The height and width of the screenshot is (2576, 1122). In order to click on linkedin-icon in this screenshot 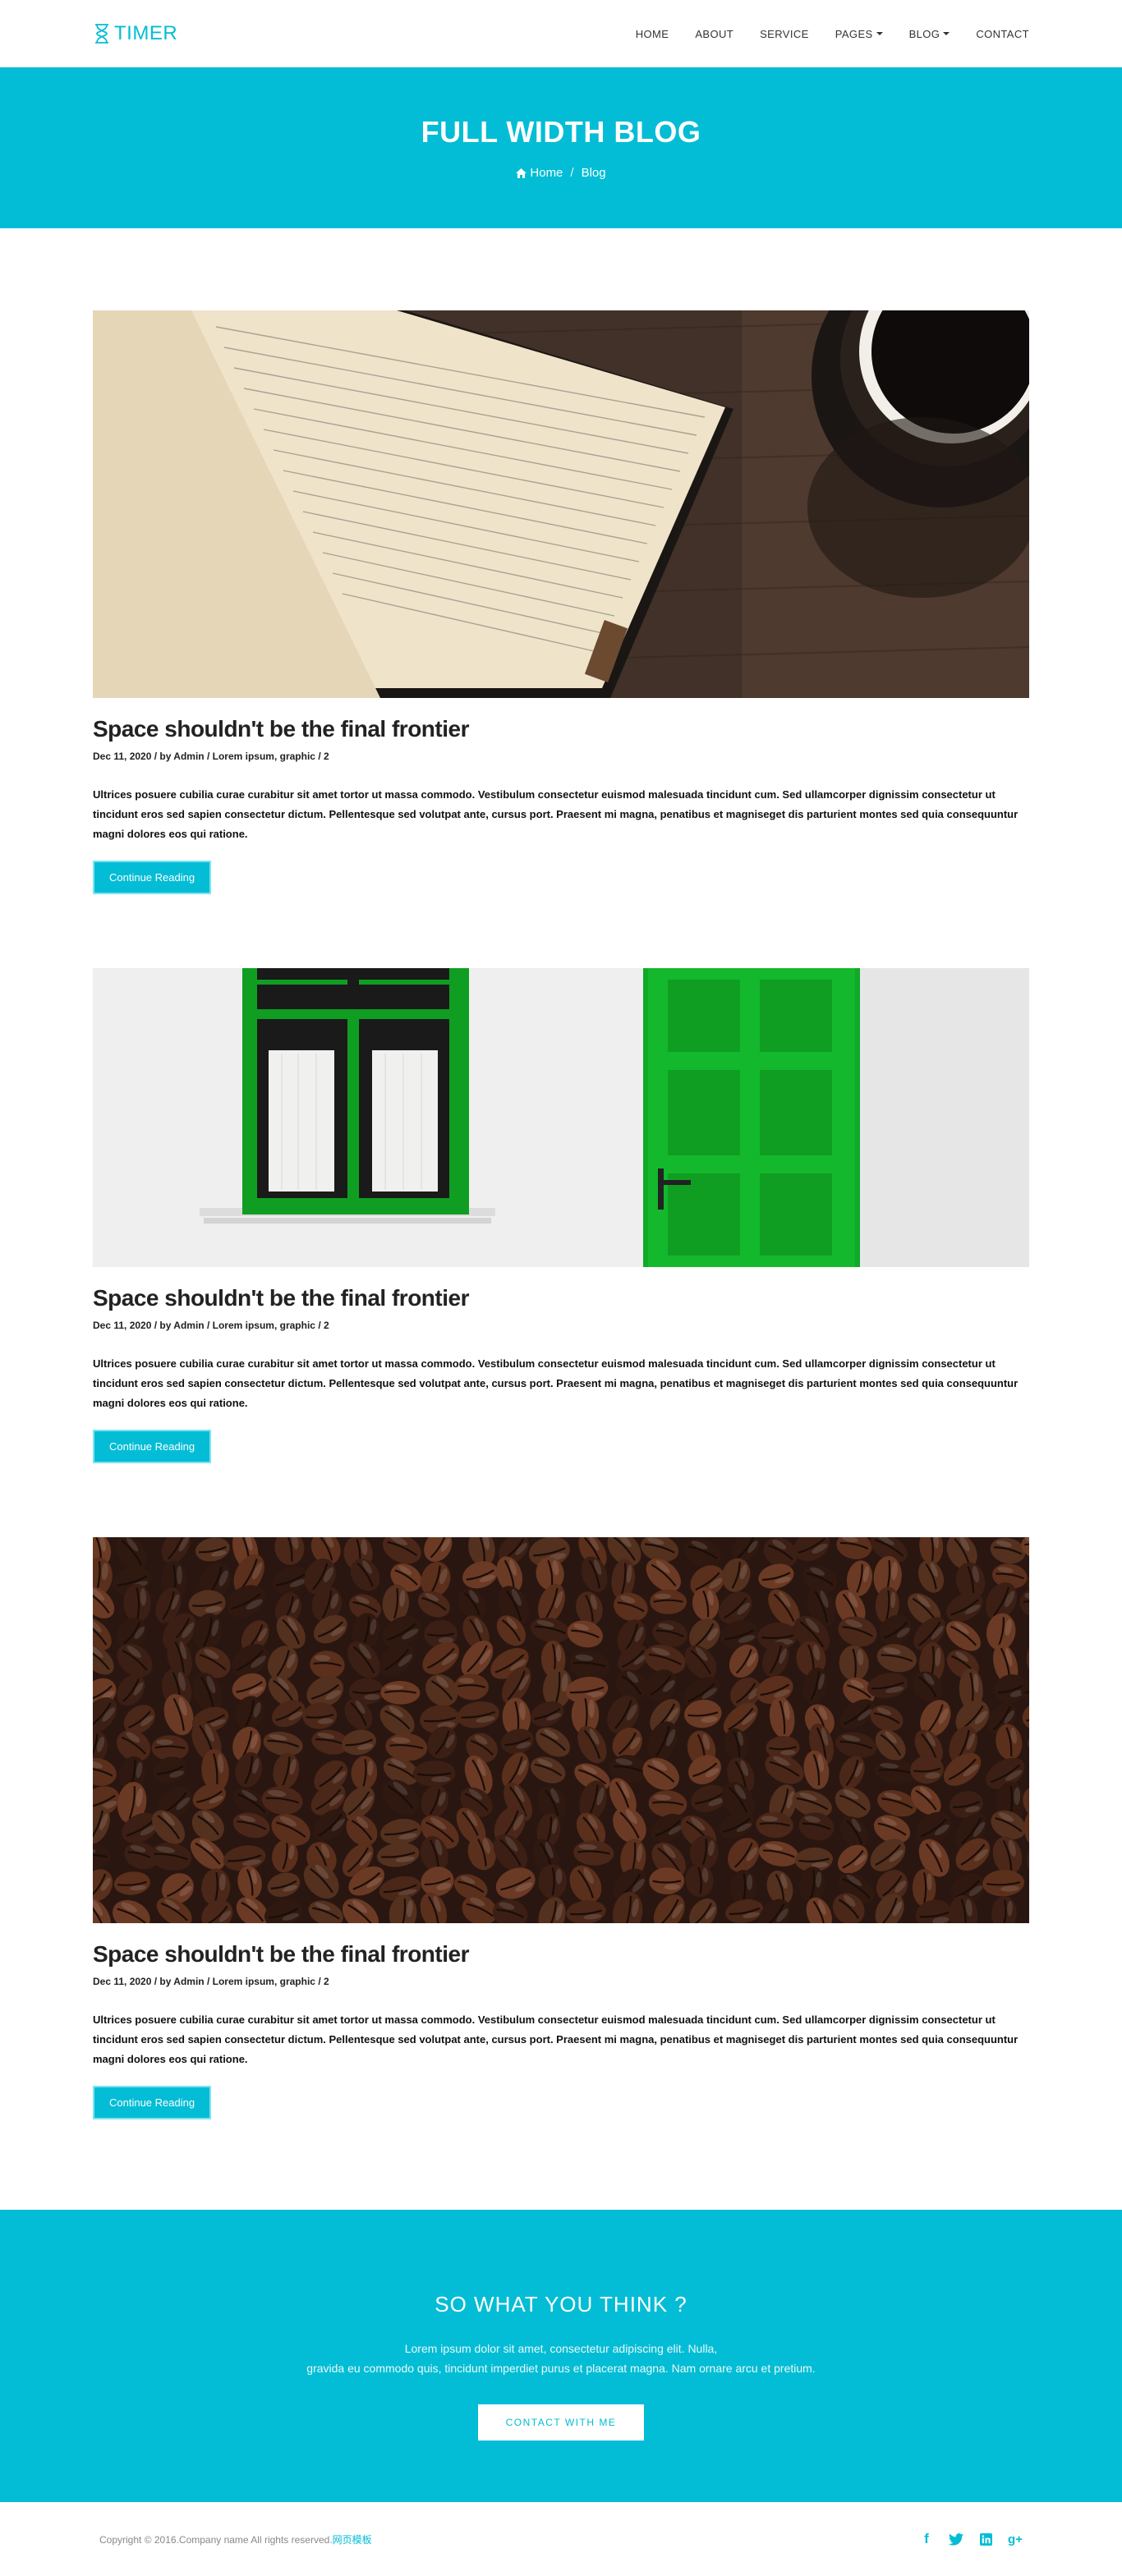, I will do `click(986, 2539)`.